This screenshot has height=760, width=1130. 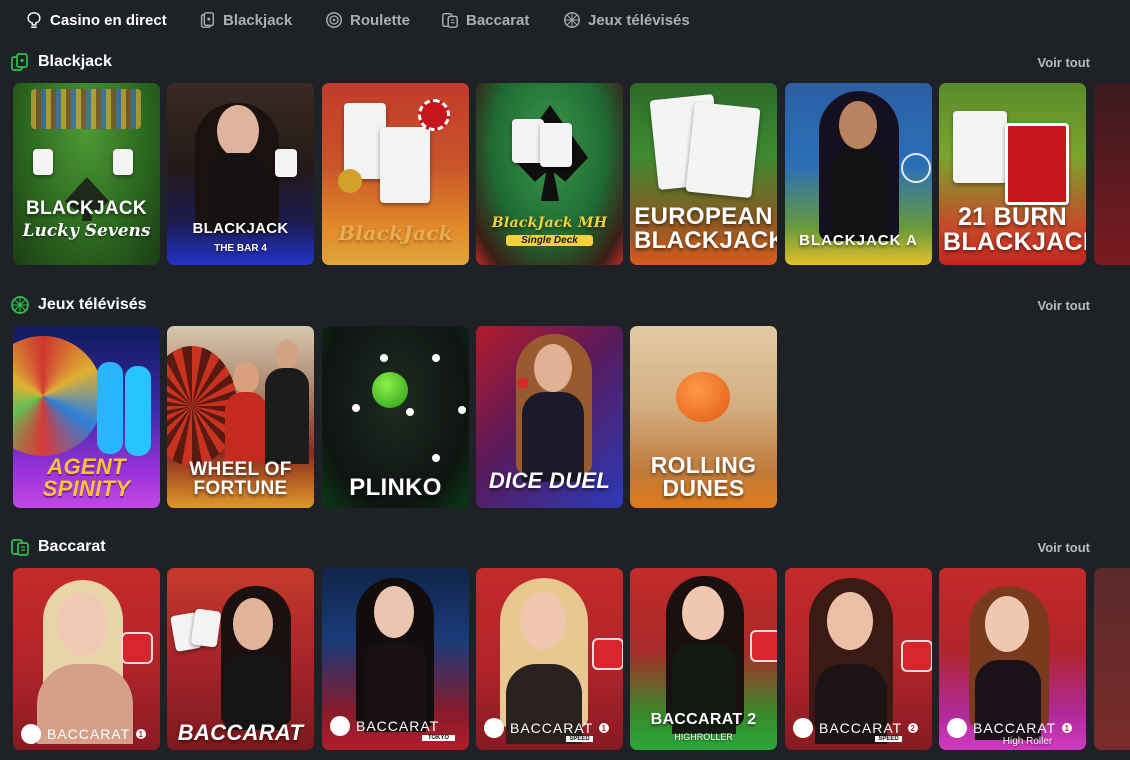 What do you see at coordinates (258, 20) in the screenshot?
I see `nav-item-label: Blackjack` at bounding box center [258, 20].